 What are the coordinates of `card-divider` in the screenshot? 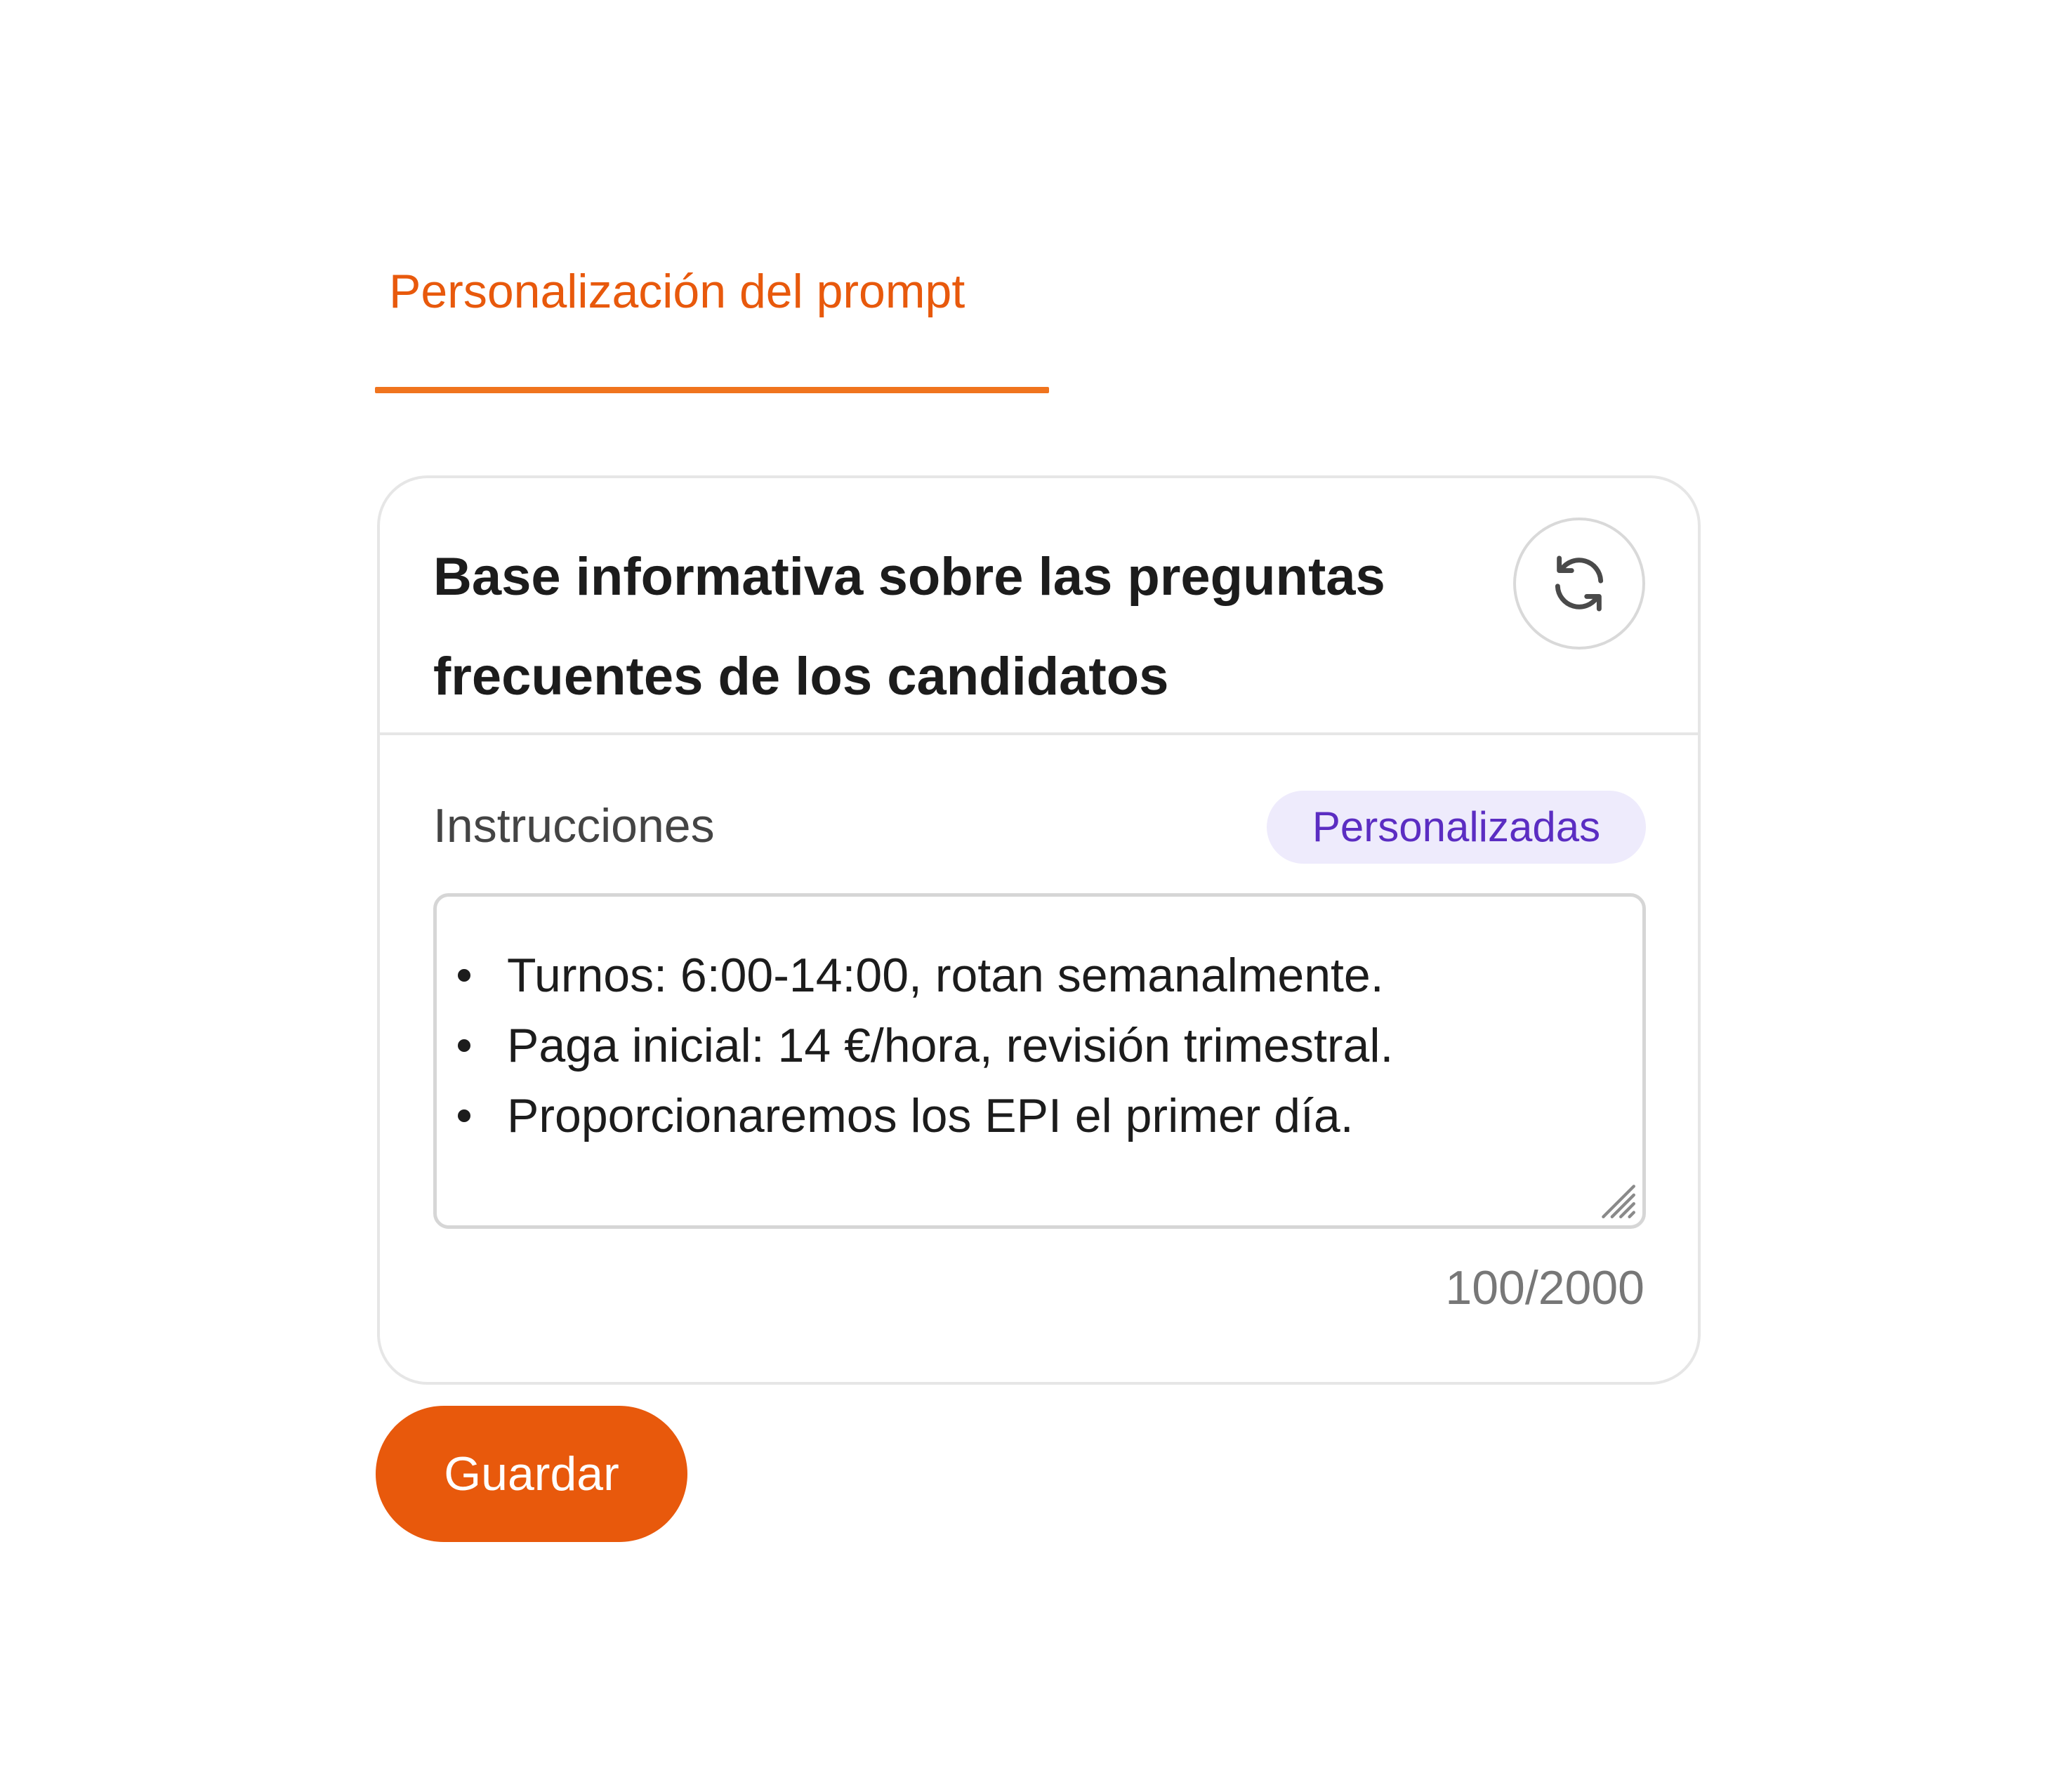 It's located at (1039, 733).